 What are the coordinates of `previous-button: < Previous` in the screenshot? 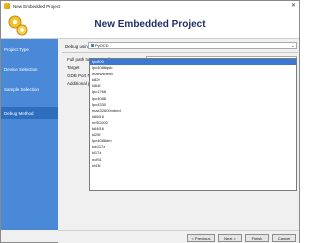 It's located at (201, 238).